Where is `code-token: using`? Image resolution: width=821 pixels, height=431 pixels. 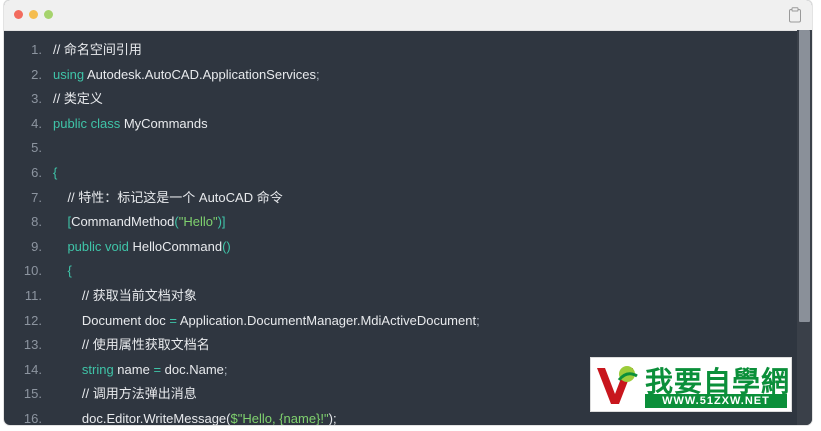
code-token: using is located at coordinates (69, 74).